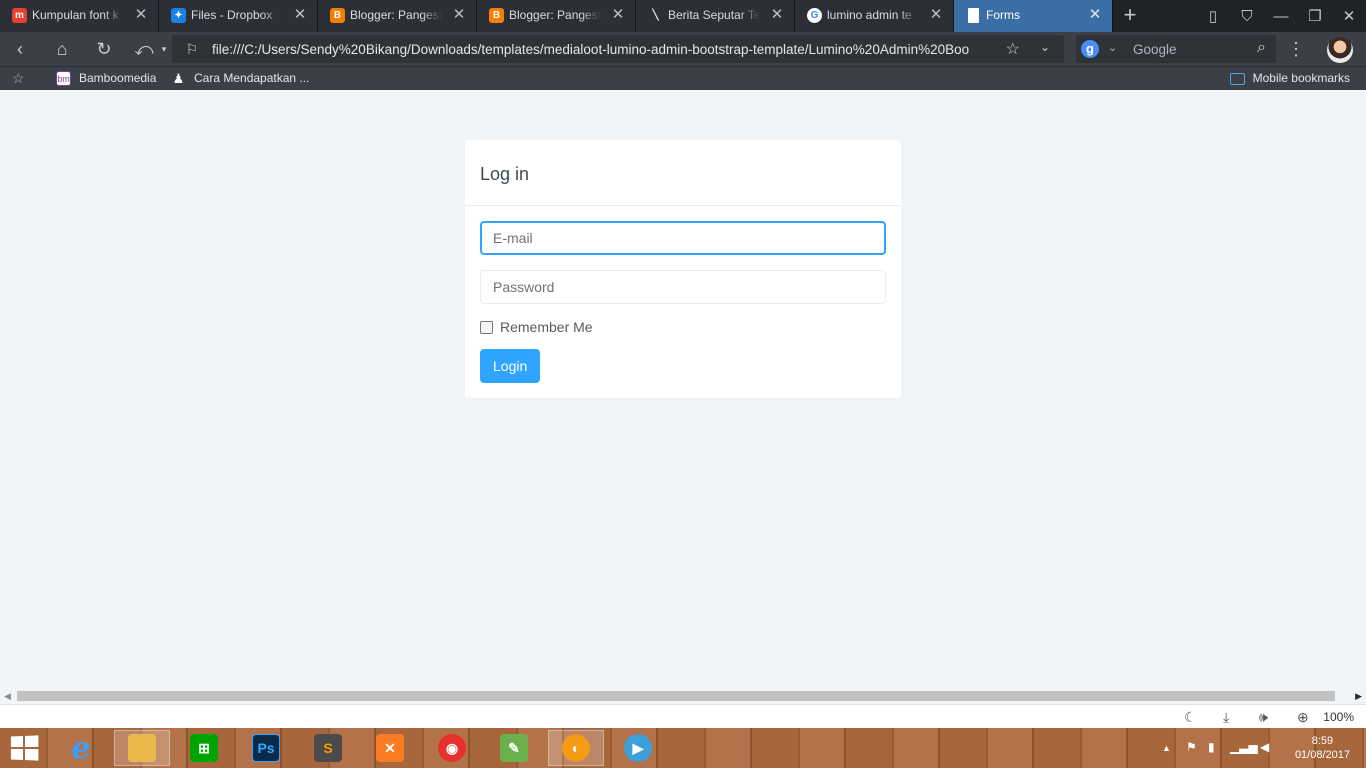 This screenshot has width=1366, height=768. I want to click on taskbar-uc-browser: ◐, so click(576, 748).